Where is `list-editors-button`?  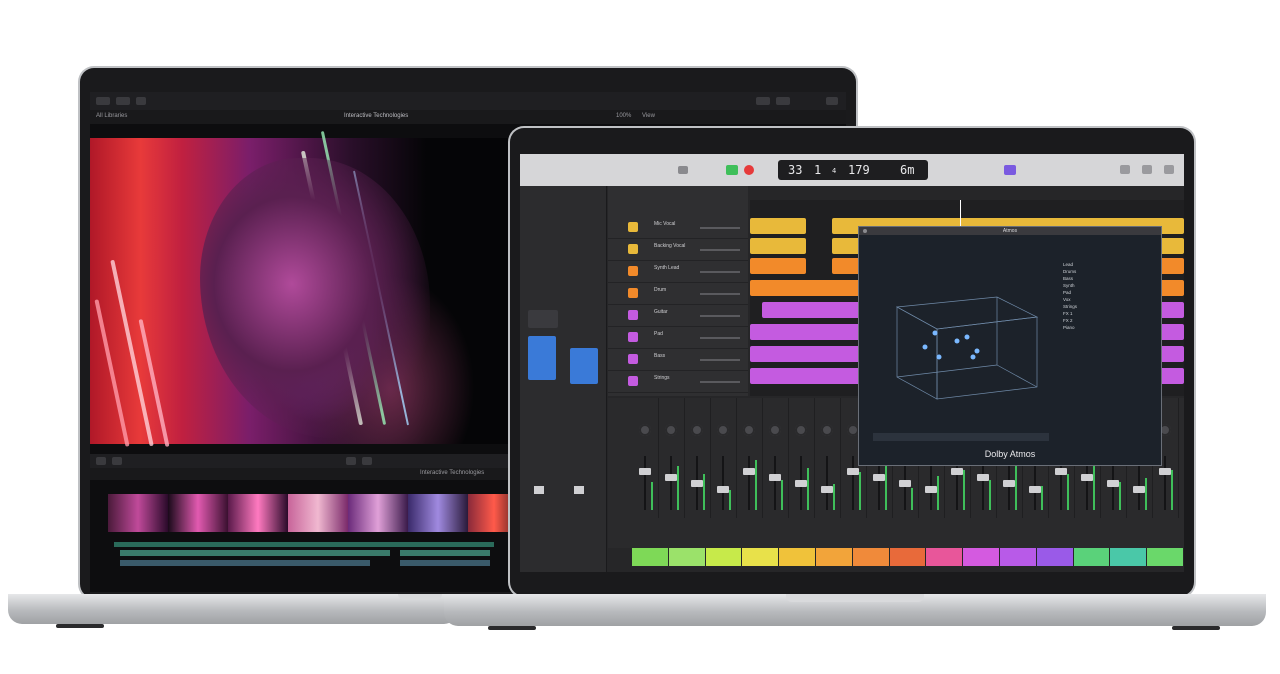 list-editors-button is located at coordinates (1125, 169).